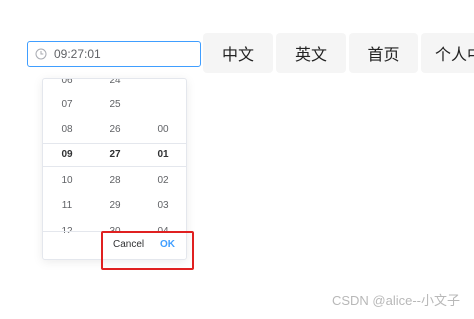 Image resolution: width=474 pixels, height=319 pixels. What do you see at coordinates (383, 53) in the screenshot?
I see `nav-item-home: 首页` at bounding box center [383, 53].